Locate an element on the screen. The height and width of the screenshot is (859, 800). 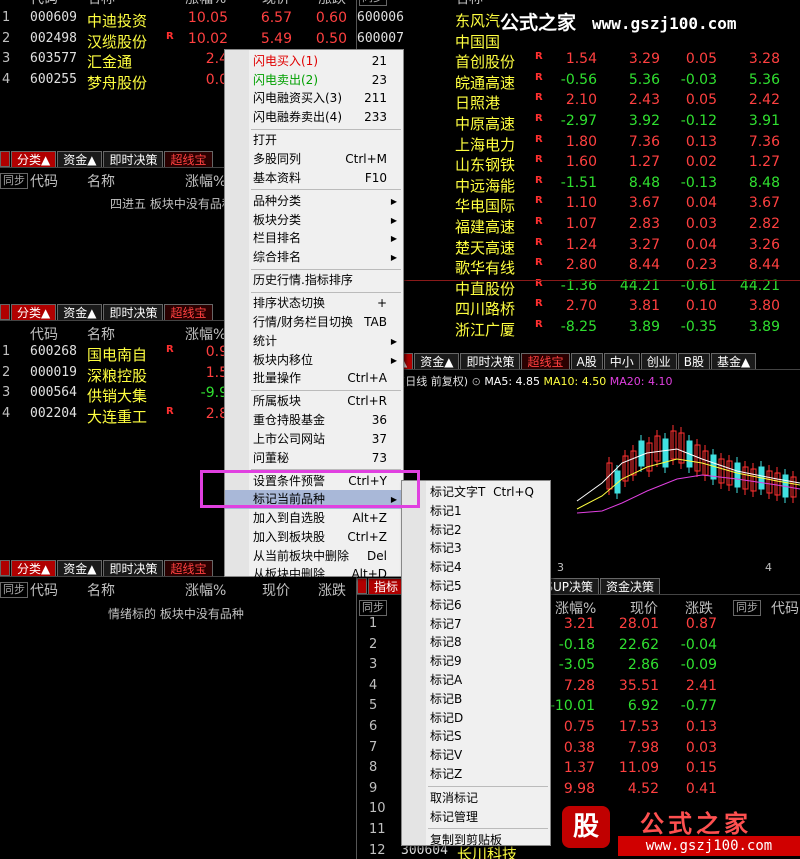
menu-item: 取消标记 is located at coordinates (476, 798).